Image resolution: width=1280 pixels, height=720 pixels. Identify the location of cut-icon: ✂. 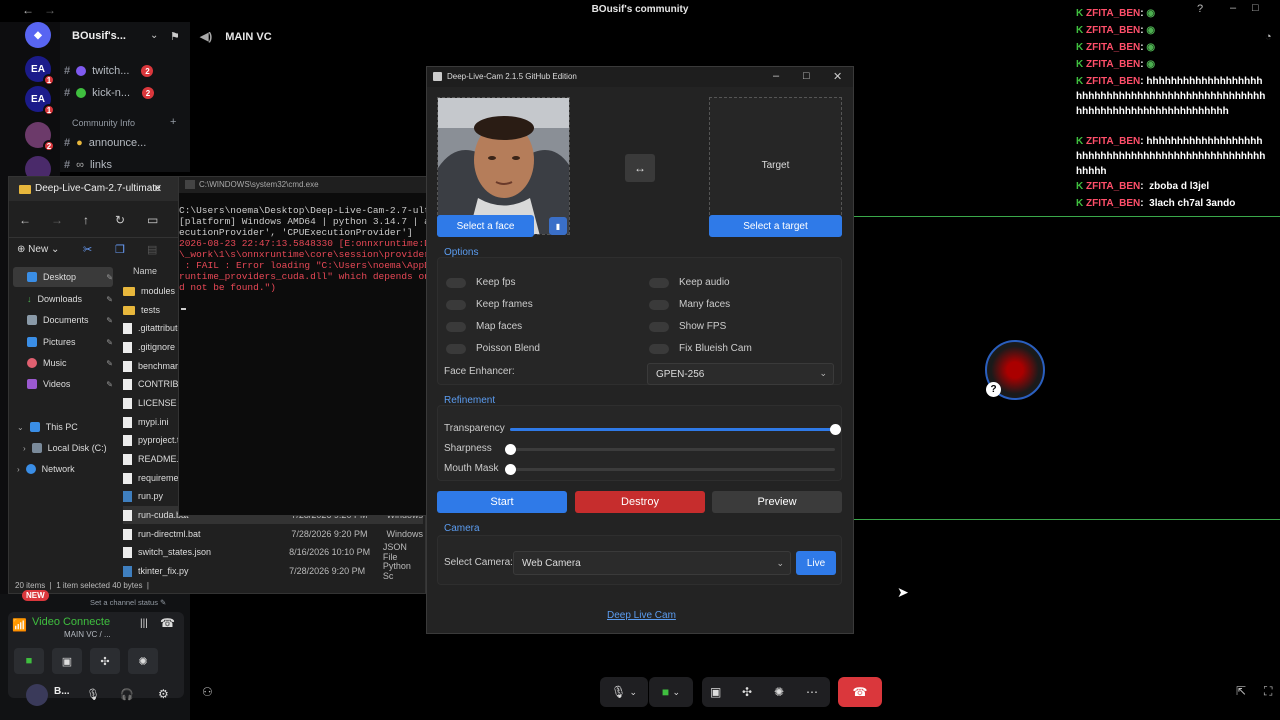
(87, 249).